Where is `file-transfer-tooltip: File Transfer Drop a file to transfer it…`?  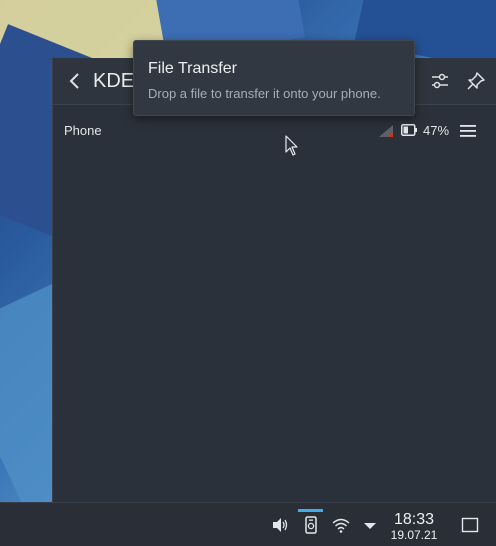
file-transfer-tooltip: File Transfer Drop a file to transfer it… is located at coordinates (274, 78).